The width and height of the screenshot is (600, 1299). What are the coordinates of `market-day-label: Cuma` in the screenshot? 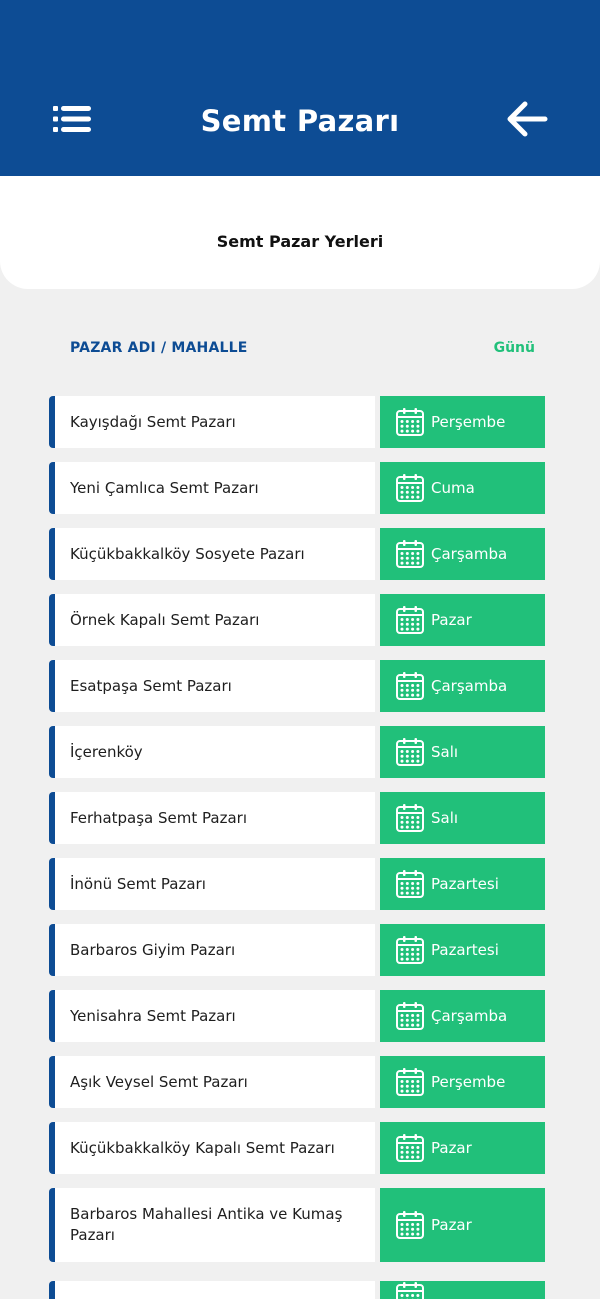 It's located at (453, 488).